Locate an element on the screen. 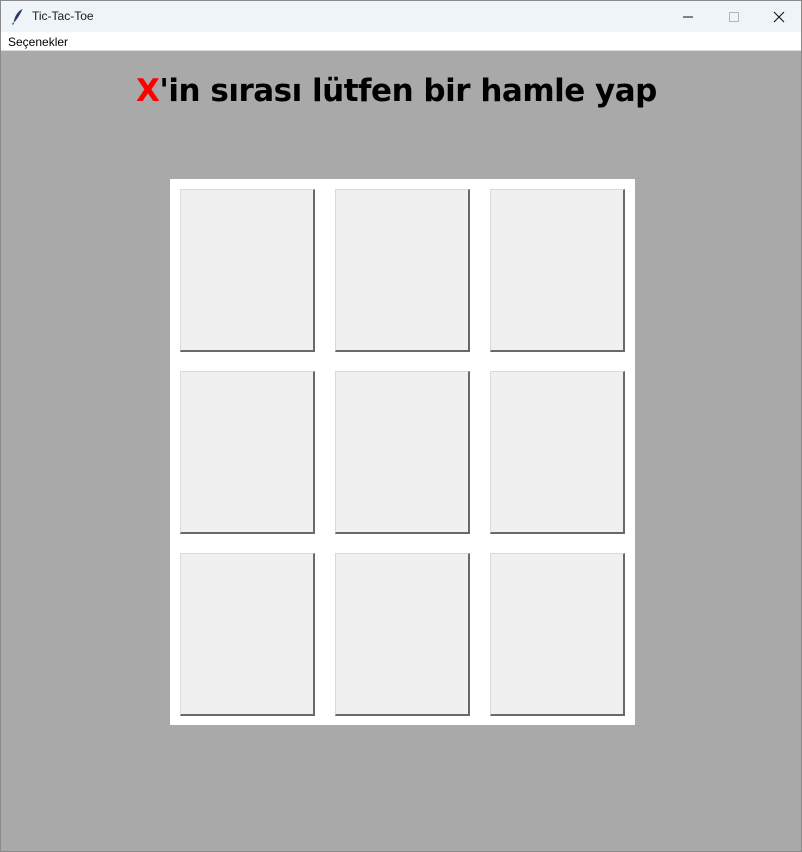 This screenshot has width=802, height=852. close-button is located at coordinates (779, 16).